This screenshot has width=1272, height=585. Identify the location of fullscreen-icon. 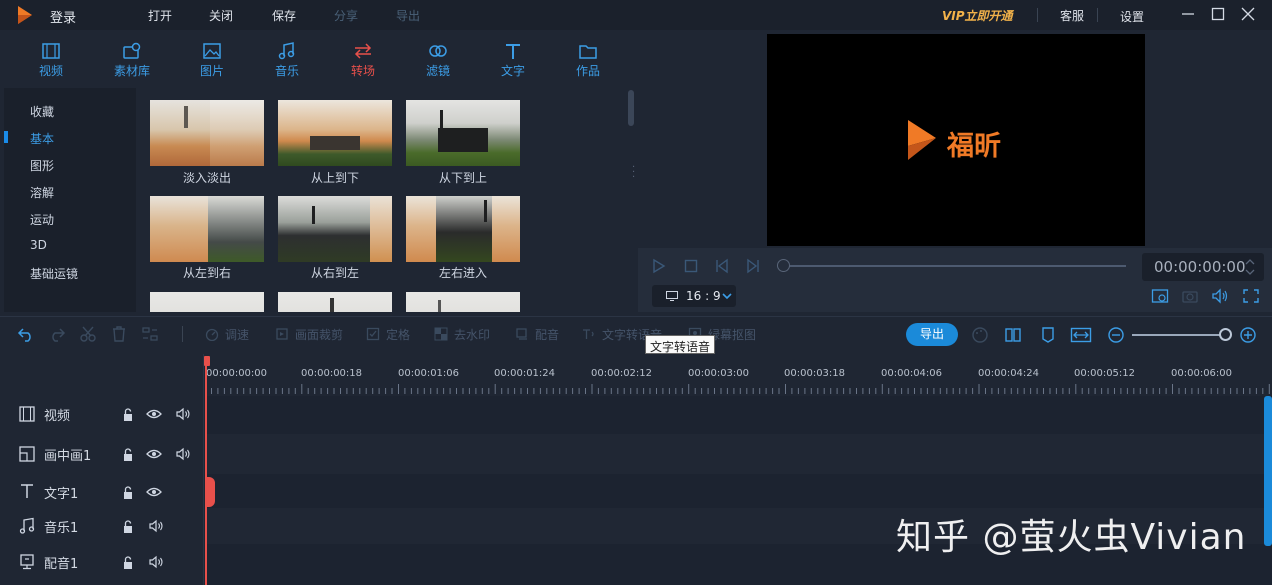
(1251, 296).